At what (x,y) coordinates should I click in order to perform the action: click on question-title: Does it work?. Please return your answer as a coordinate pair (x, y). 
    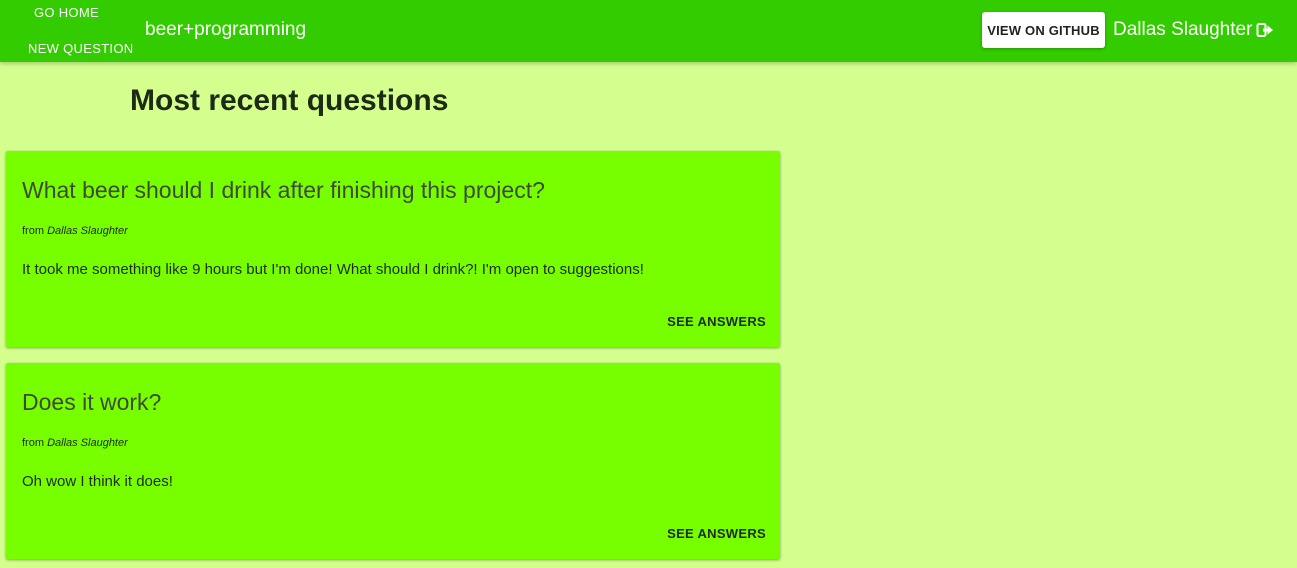
    Looking at the image, I should click on (92, 402).